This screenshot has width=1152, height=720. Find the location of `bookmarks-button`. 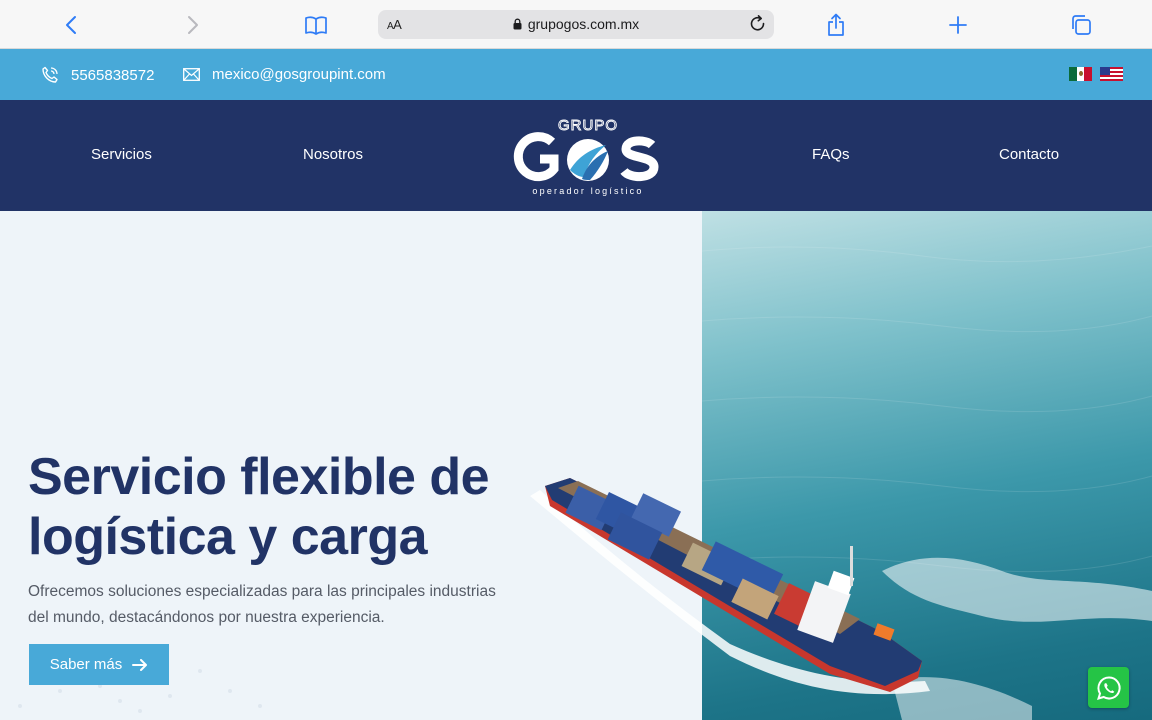

bookmarks-button is located at coordinates (316, 25).